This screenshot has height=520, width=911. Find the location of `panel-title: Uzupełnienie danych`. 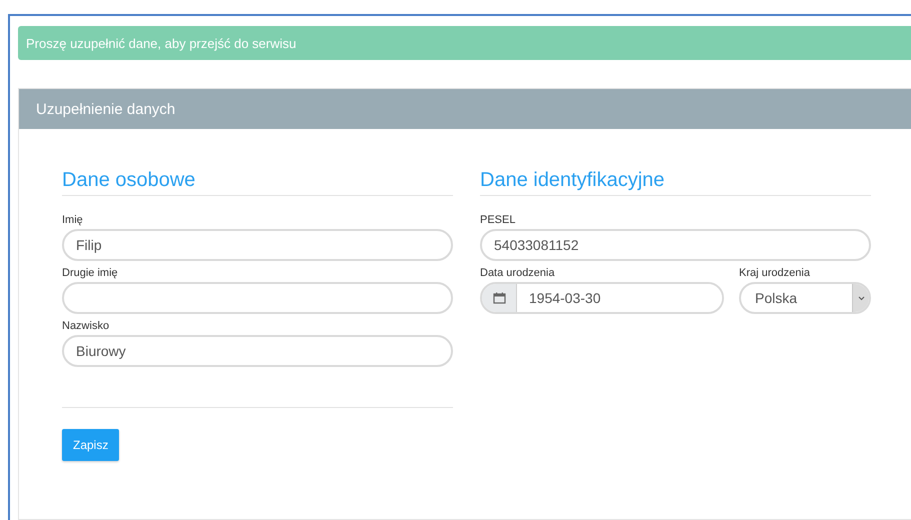

panel-title: Uzupełnienie danych is located at coordinates (106, 109).